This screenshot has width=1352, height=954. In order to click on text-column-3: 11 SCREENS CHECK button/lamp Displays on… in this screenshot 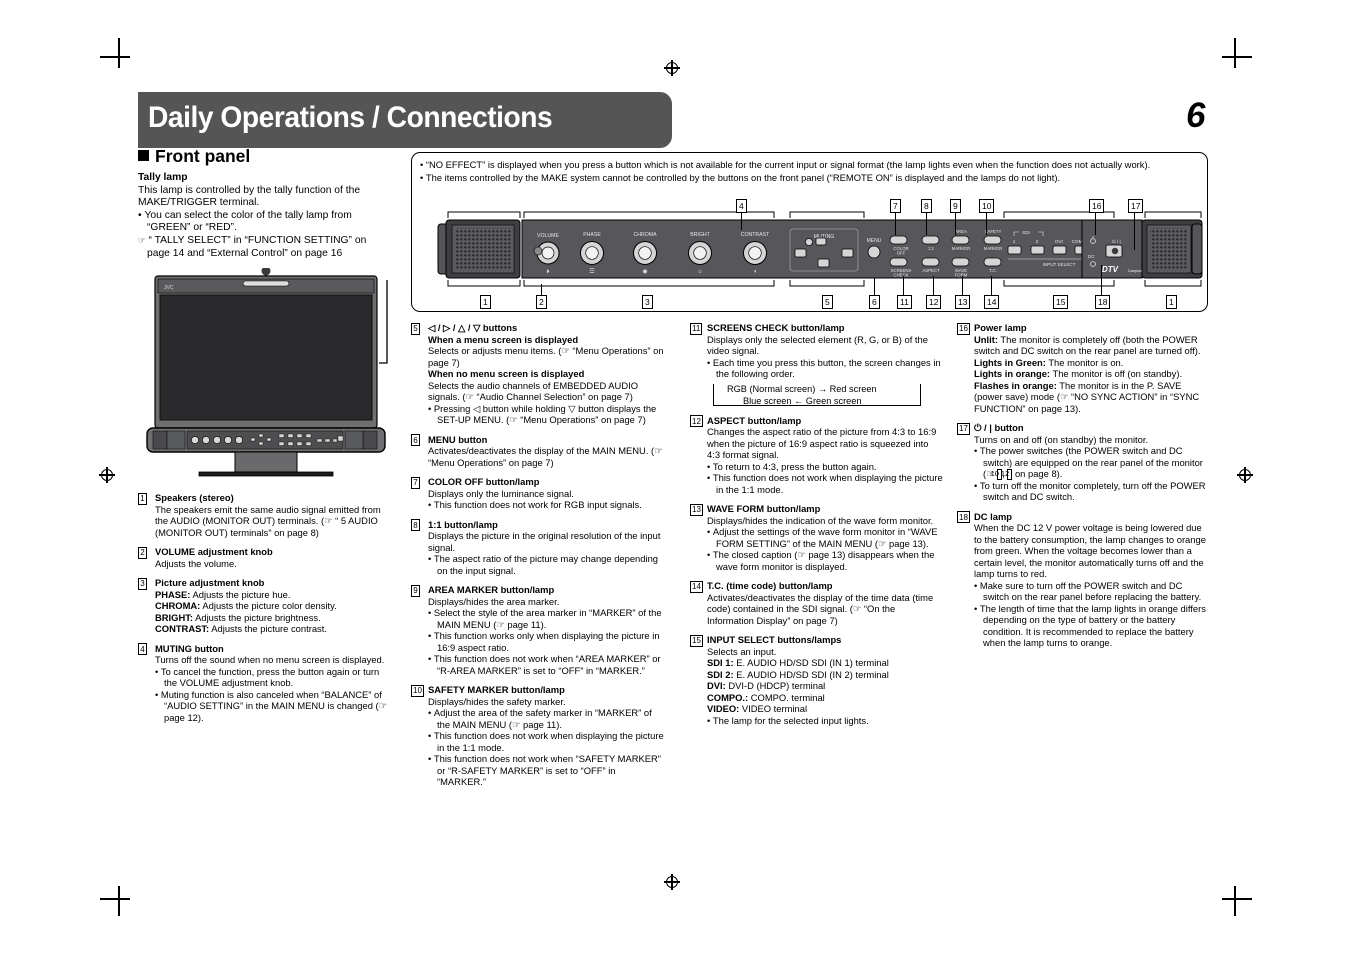, I will do `click(817, 528)`.